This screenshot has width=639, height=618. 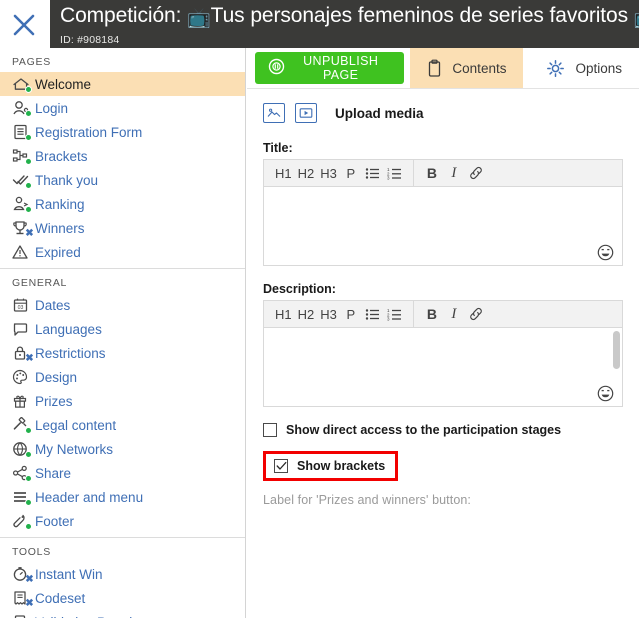 What do you see at coordinates (299, 289) in the screenshot?
I see `description-field-label: Description:` at bounding box center [299, 289].